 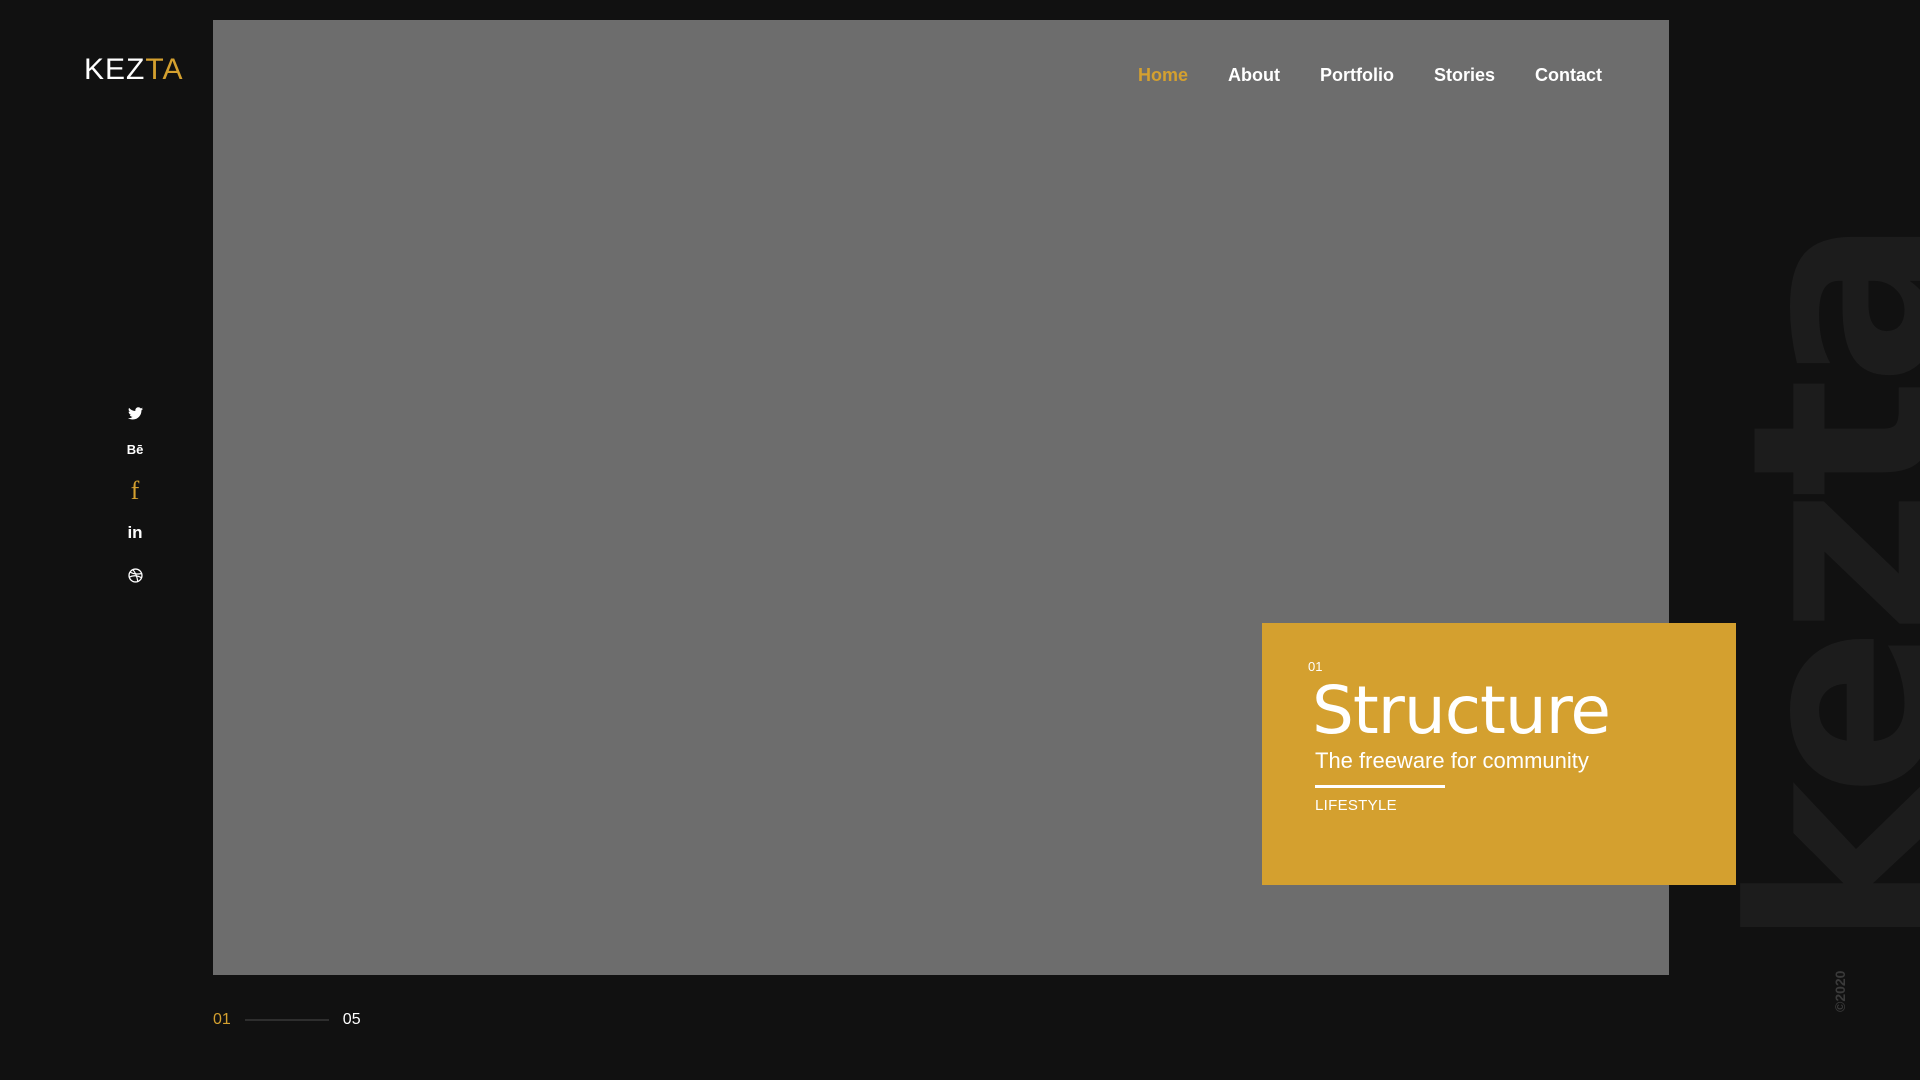 I want to click on watermark: kezta, so click(x=1827, y=578).